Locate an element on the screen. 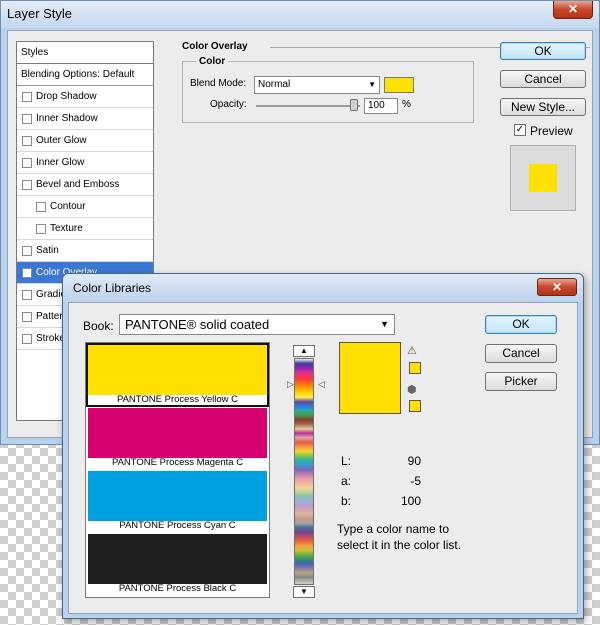 This screenshot has height=625, width=600. opacity-slider-thumb is located at coordinates (354, 105).